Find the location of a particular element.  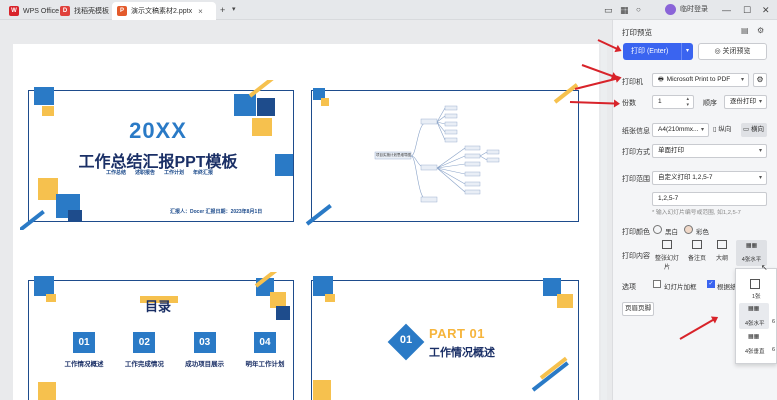

options-label: 选项 is located at coordinates (629, 287).